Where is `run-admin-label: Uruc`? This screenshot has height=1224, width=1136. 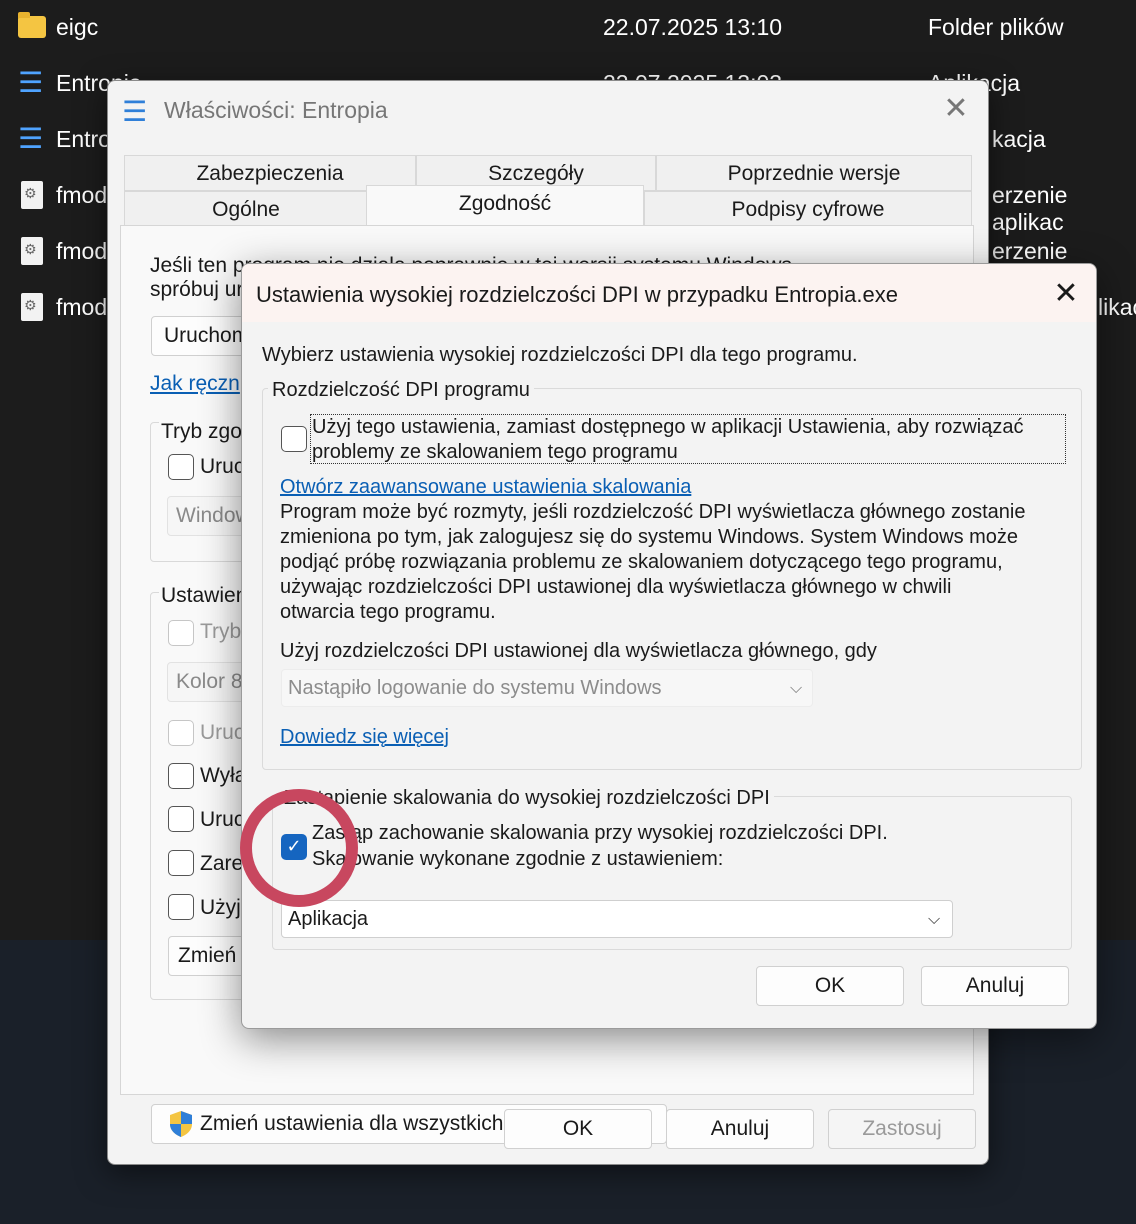
run-admin-label: Uruc is located at coordinates (222, 819).